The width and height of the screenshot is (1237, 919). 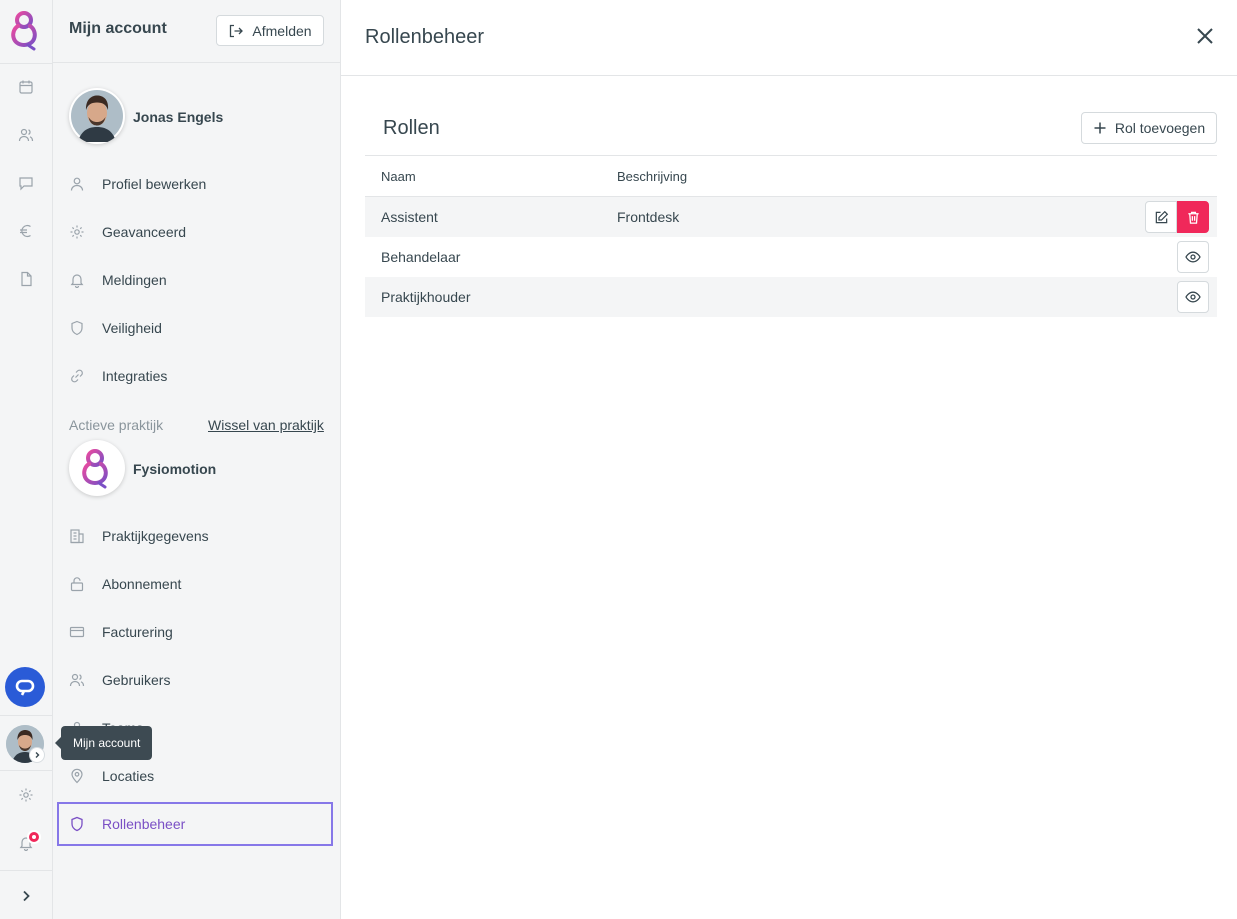 I want to click on add-role-button: Rol toevoegen, so click(x=1149, y=128).